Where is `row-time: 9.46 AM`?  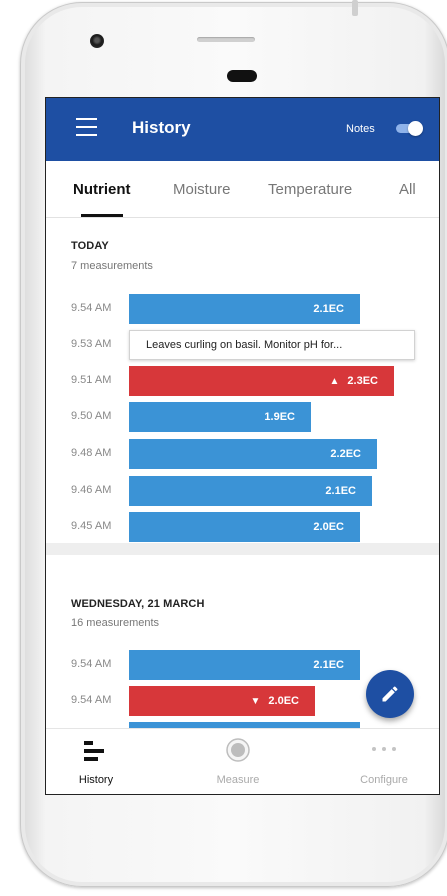
row-time: 9.46 AM is located at coordinates (91, 490).